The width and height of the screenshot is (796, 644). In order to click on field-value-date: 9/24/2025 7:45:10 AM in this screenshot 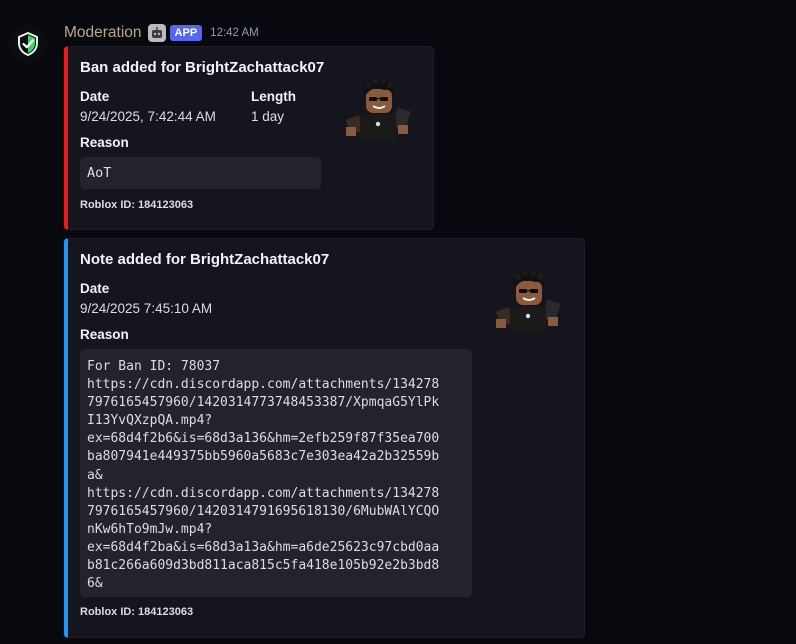, I will do `click(146, 308)`.